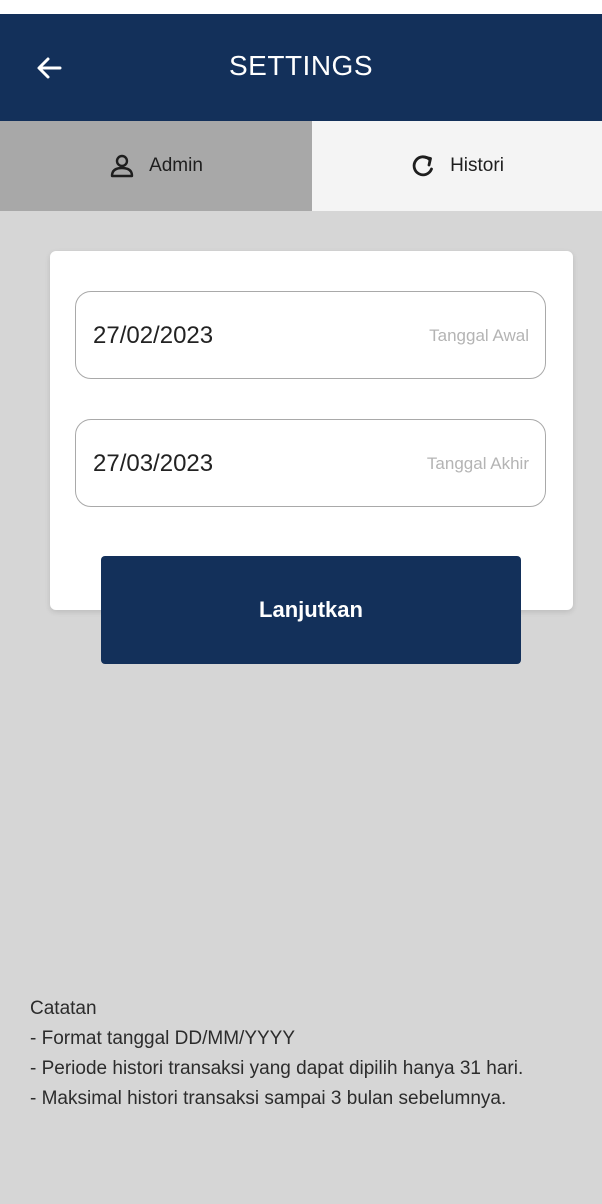  Describe the element at coordinates (423, 166) in the screenshot. I see `refresh-icon` at that location.